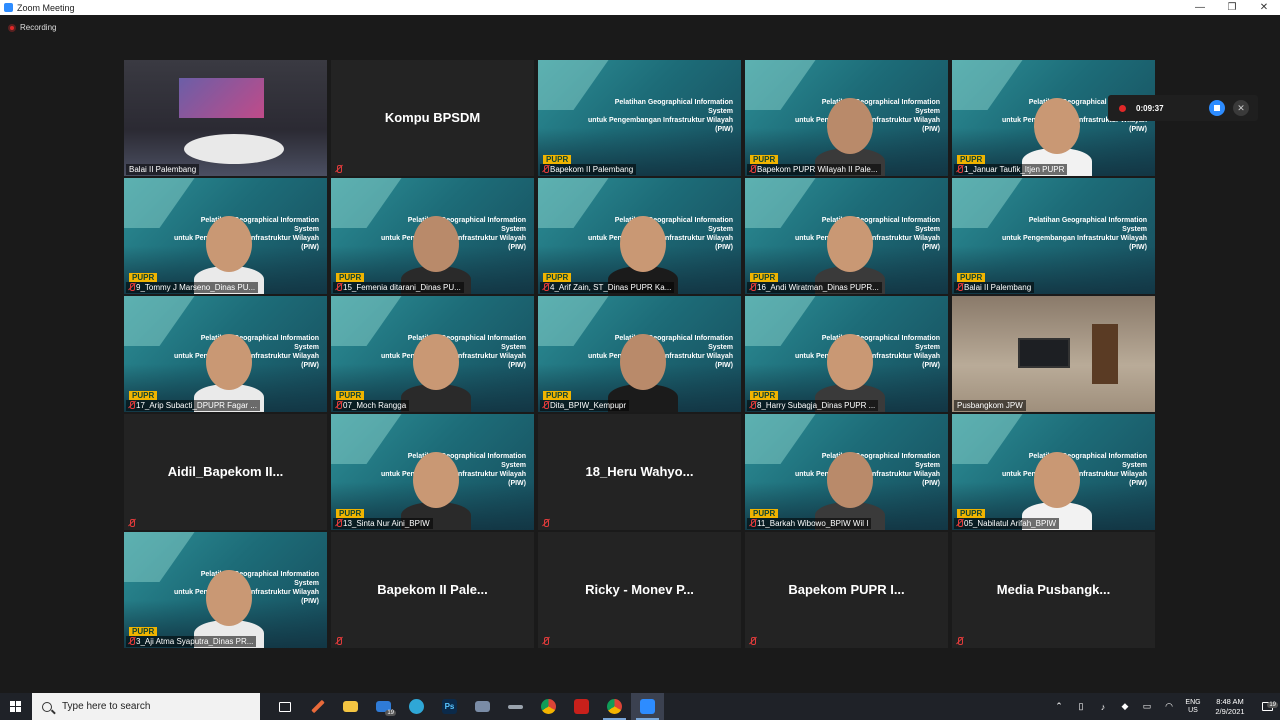  What do you see at coordinates (449, 706) in the screenshot?
I see `taskbar-app-photoshop: Ps` at bounding box center [449, 706].